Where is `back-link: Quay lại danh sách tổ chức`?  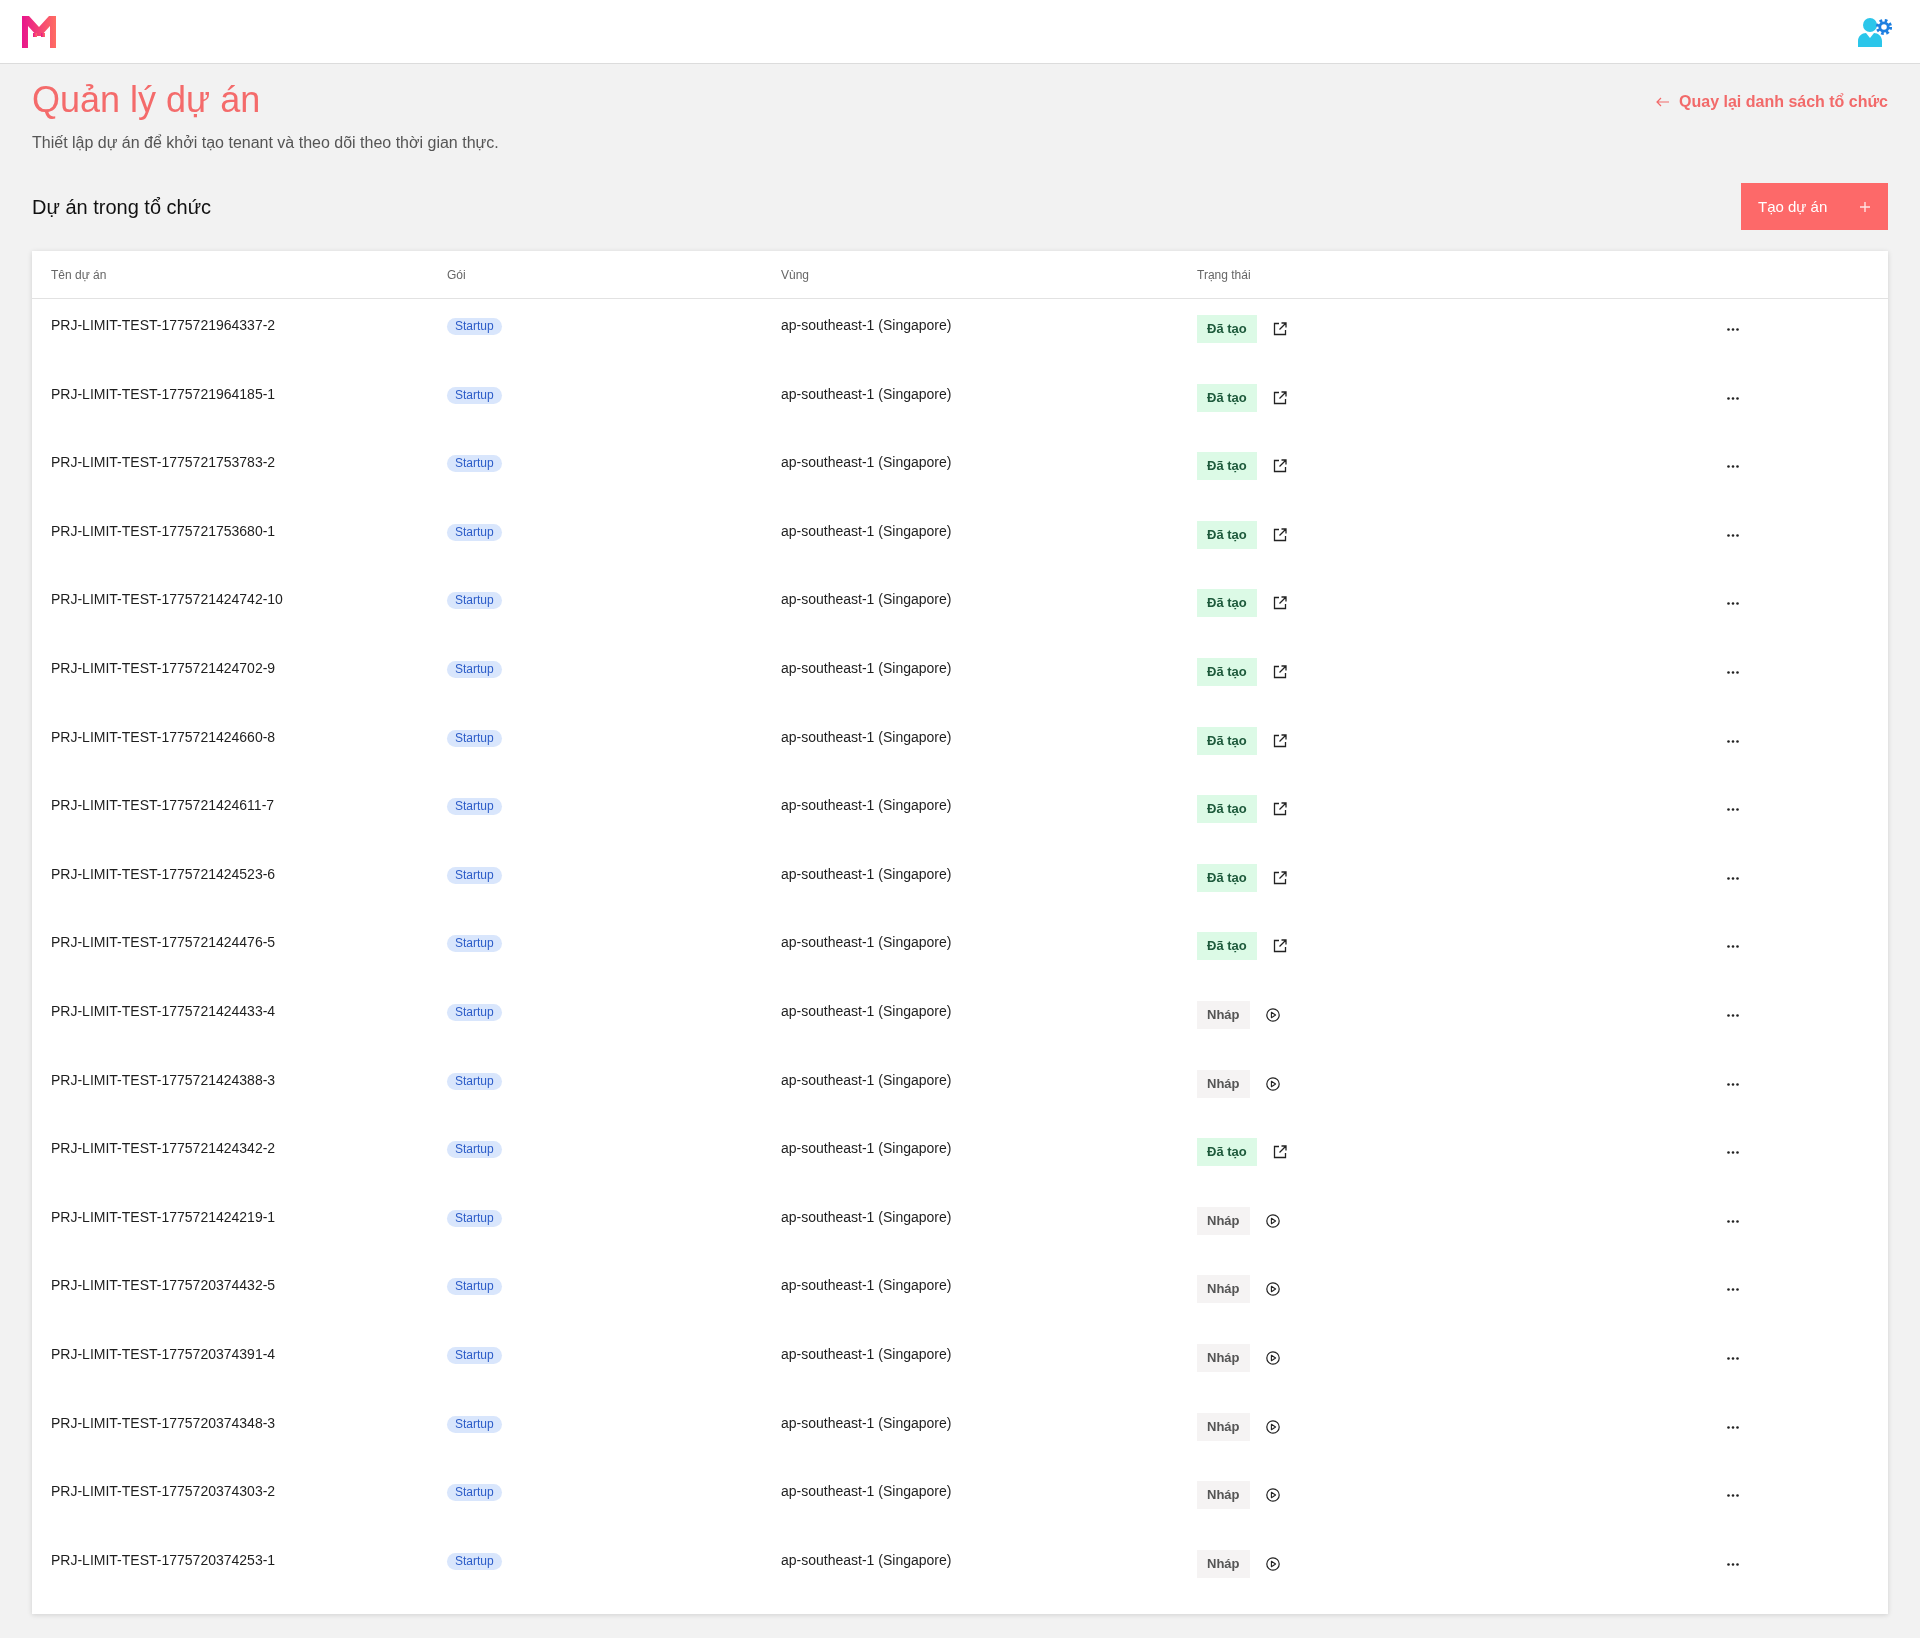 back-link: Quay lại danh sách tổ chức is located at coordinates (1772, 102).